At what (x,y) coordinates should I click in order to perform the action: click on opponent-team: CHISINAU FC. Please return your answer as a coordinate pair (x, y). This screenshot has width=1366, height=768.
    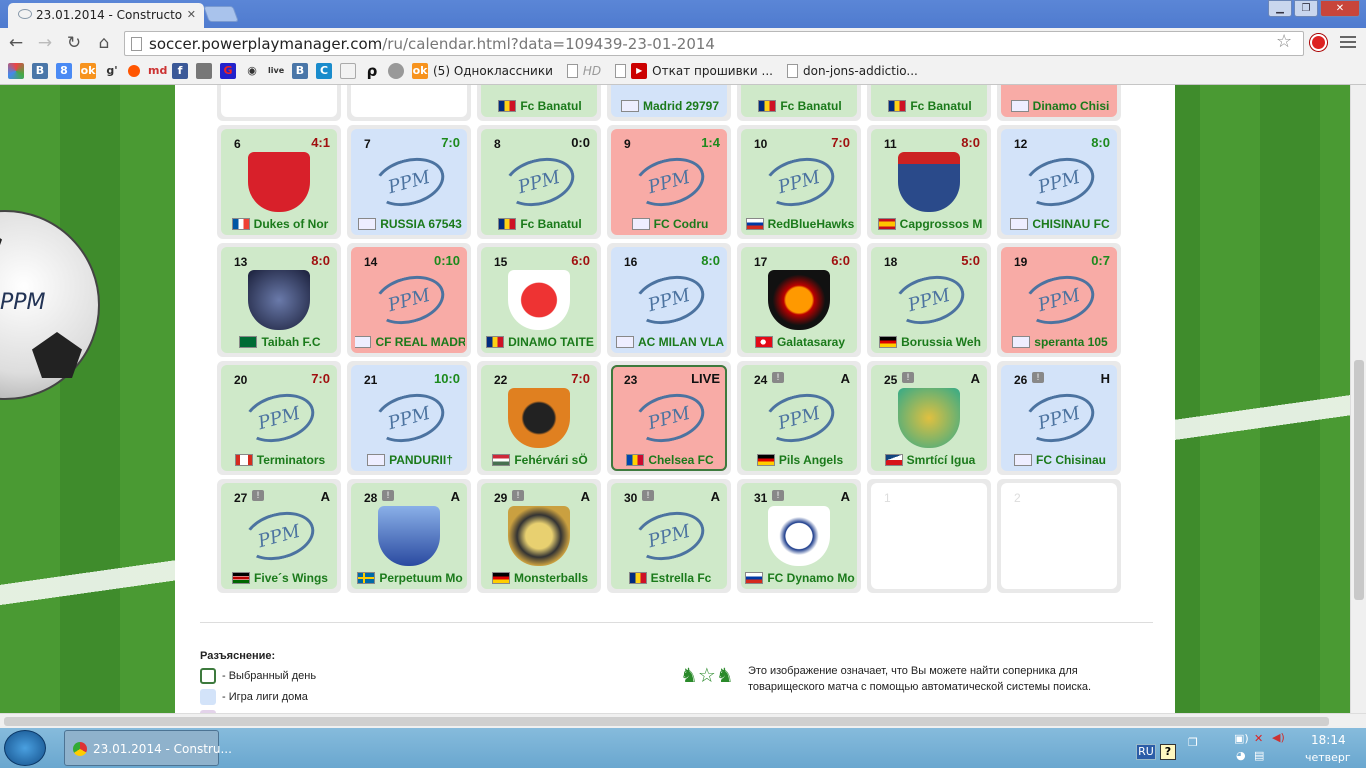
    Looking at the image, I should click on (1060, 224).